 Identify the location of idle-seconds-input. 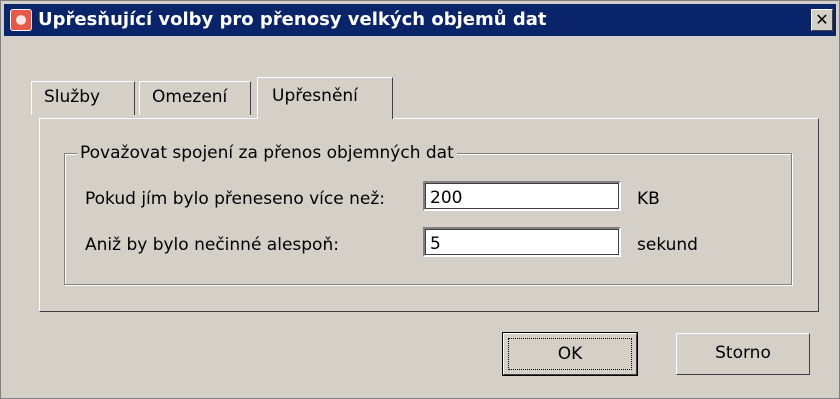
(522, 242).